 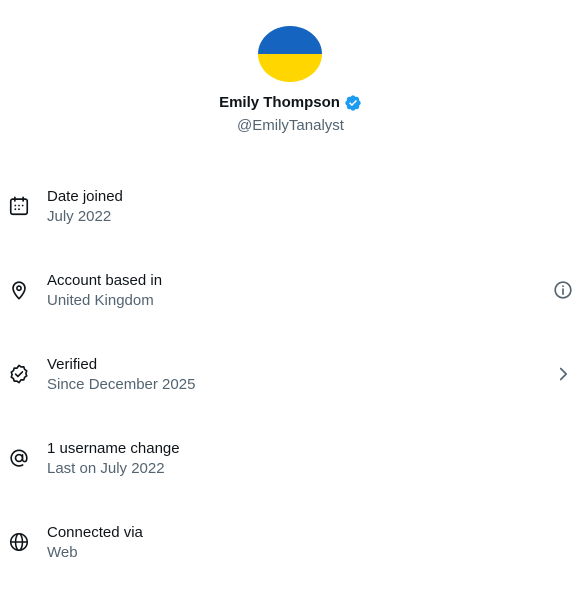 I want to click on info-icon, so click(x=563, y=290).